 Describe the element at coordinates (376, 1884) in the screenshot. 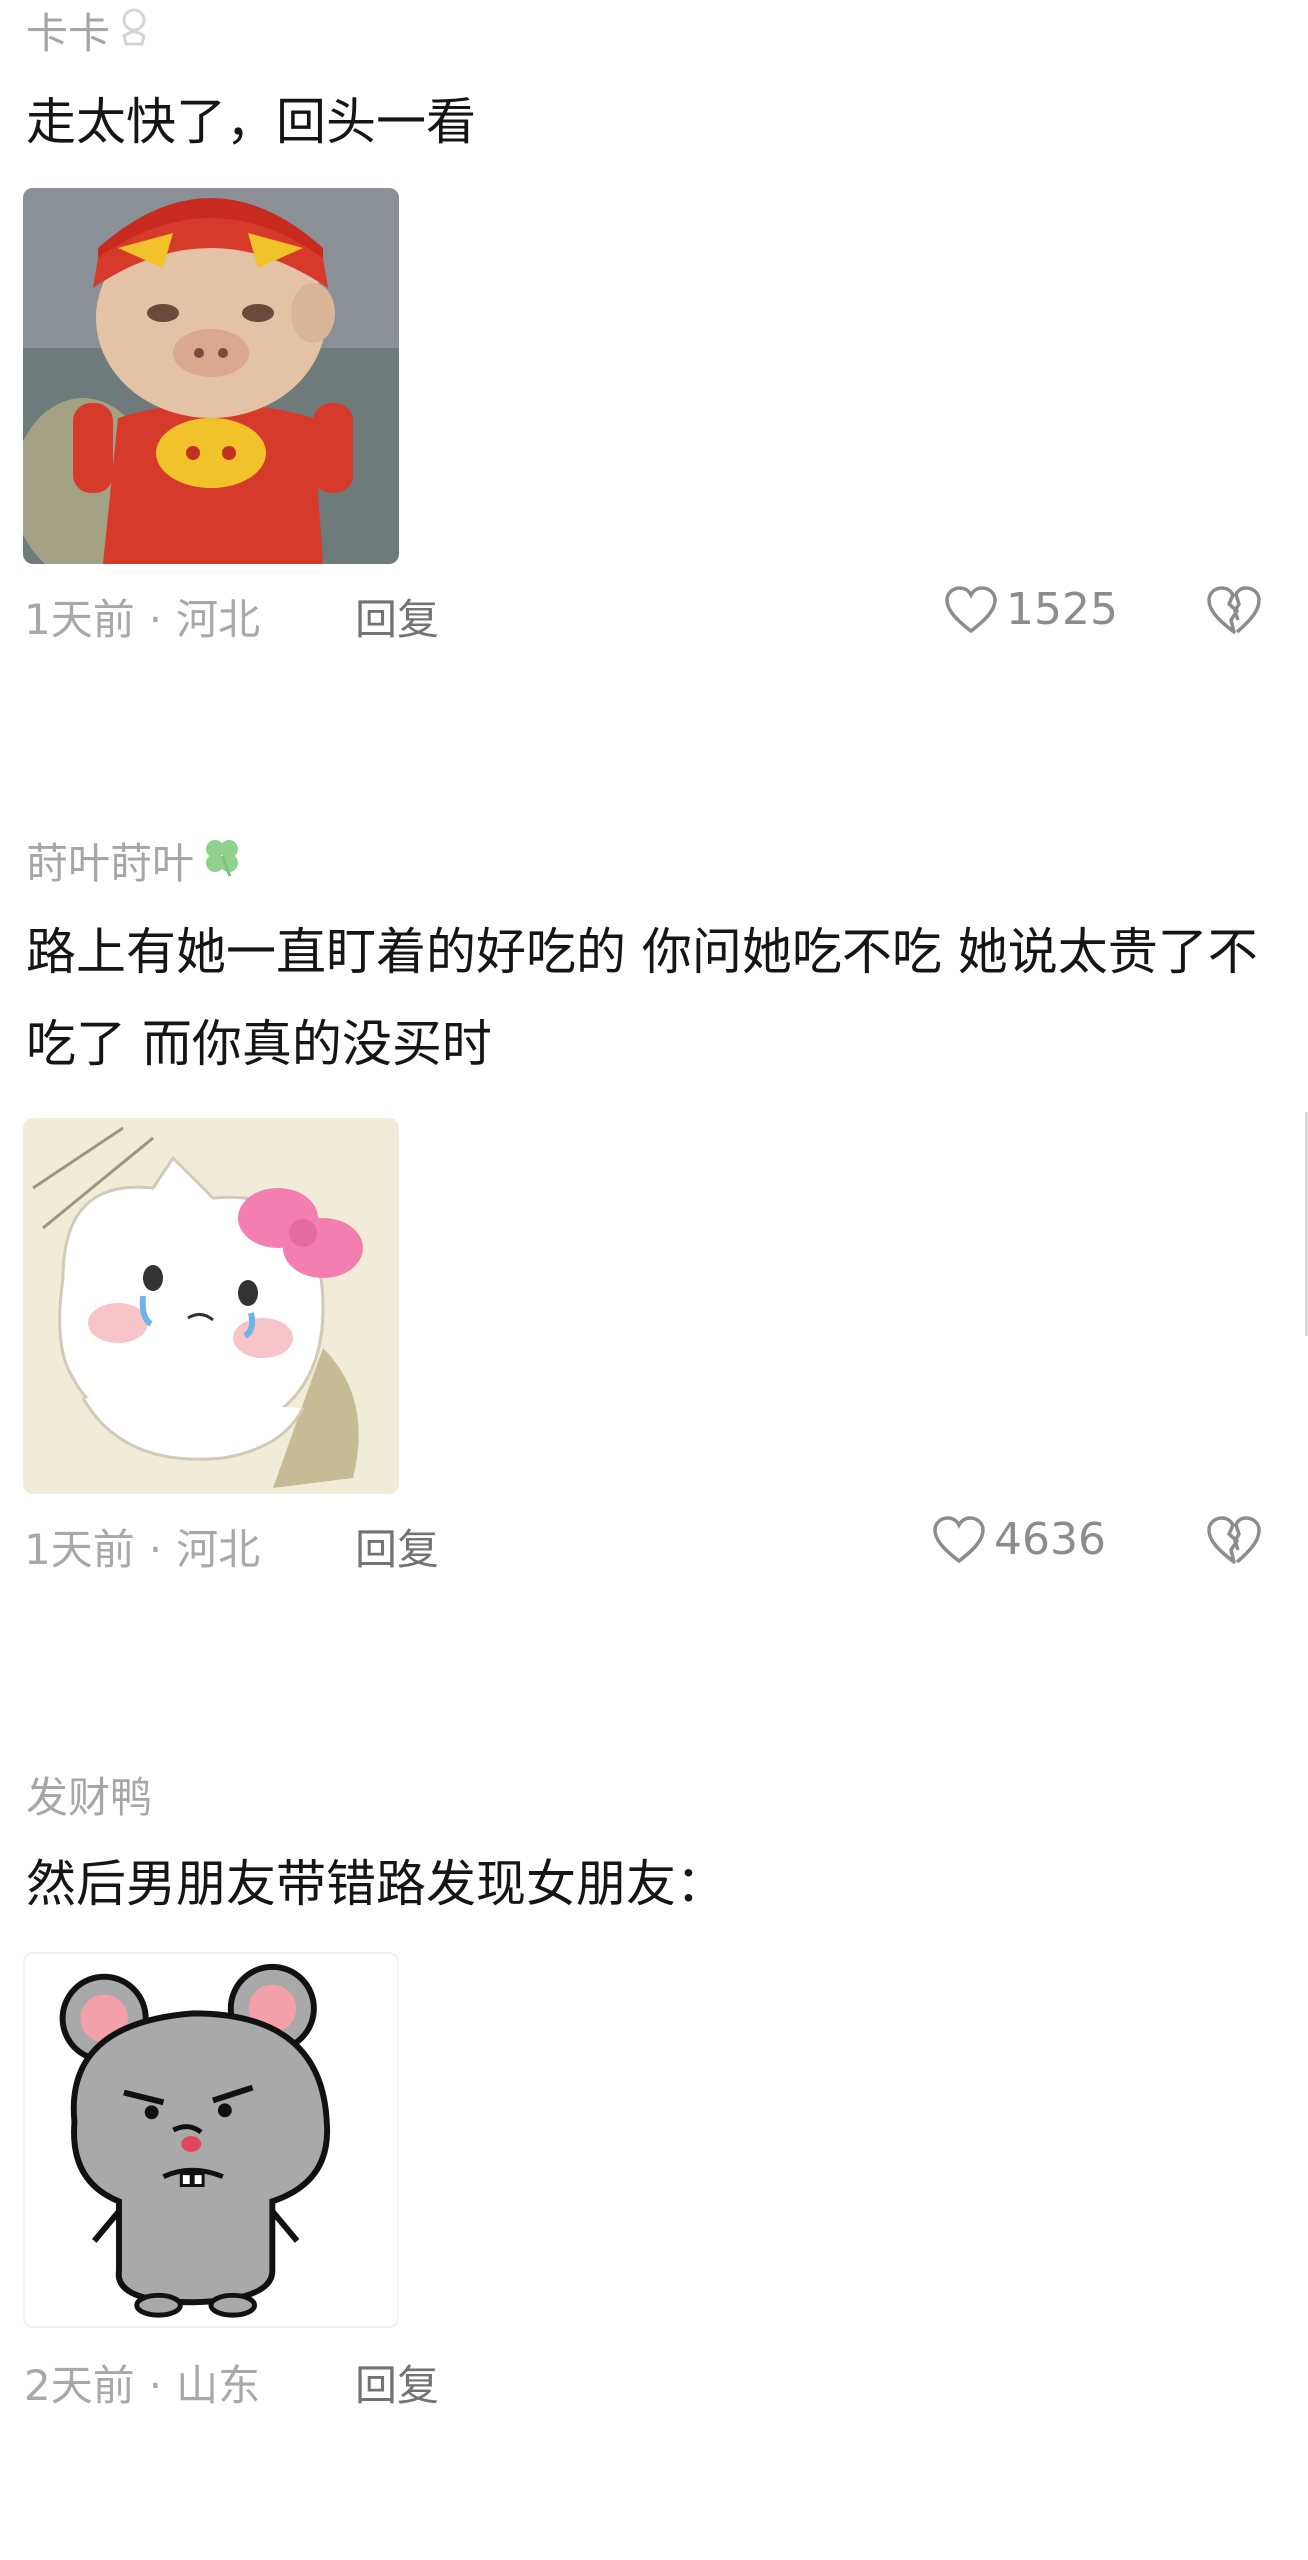

I see `comment-text: 然后男朋友带错路发现女朋友：` at that location.